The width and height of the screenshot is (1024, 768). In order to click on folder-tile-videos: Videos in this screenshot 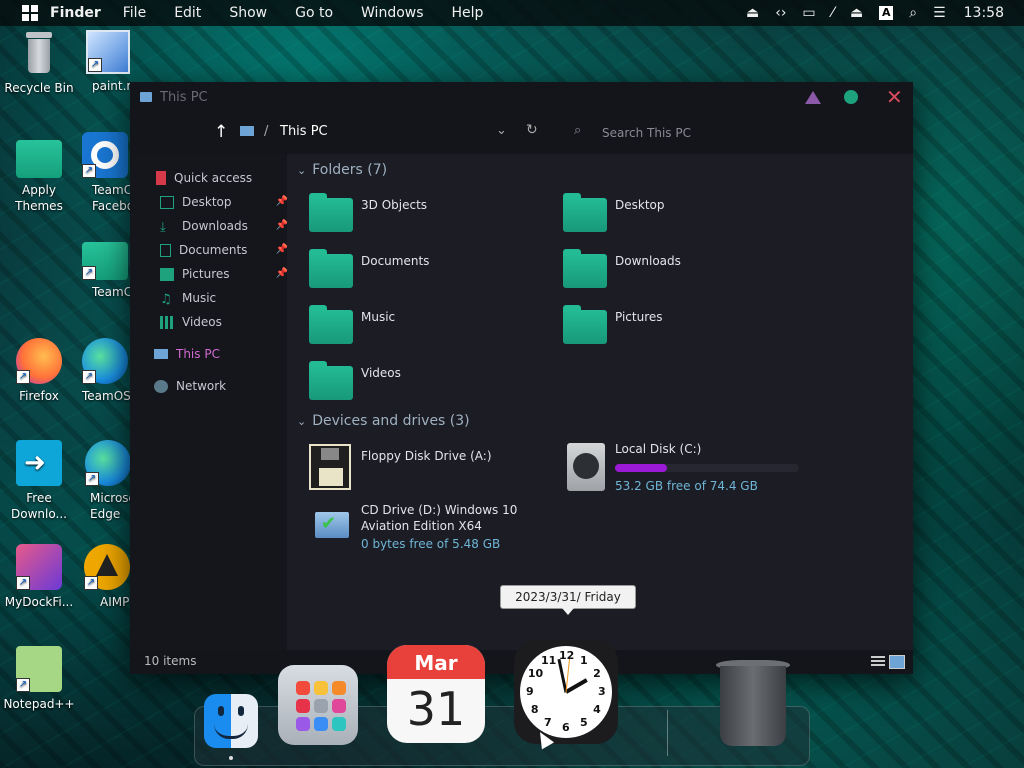, I will do `click(407, 383)`.